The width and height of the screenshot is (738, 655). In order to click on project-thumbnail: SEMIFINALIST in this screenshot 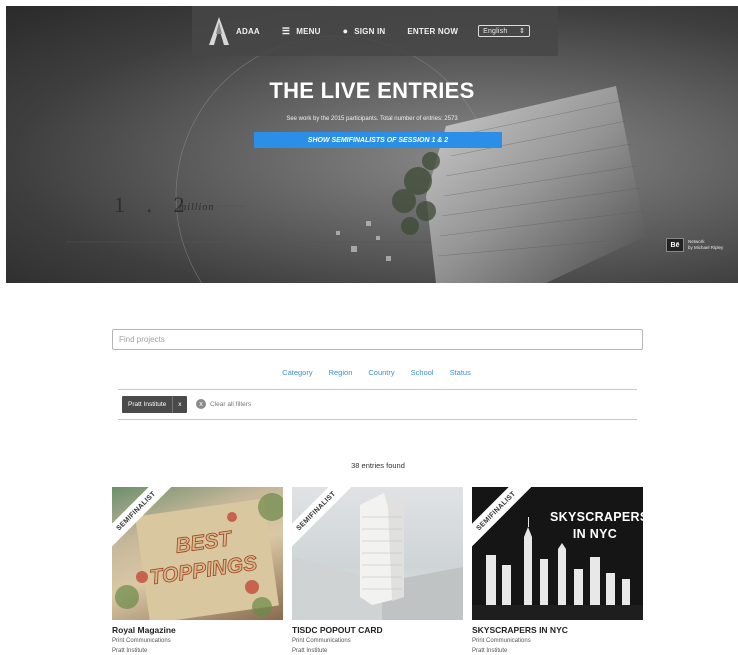, I will do `click(377, 553)`.